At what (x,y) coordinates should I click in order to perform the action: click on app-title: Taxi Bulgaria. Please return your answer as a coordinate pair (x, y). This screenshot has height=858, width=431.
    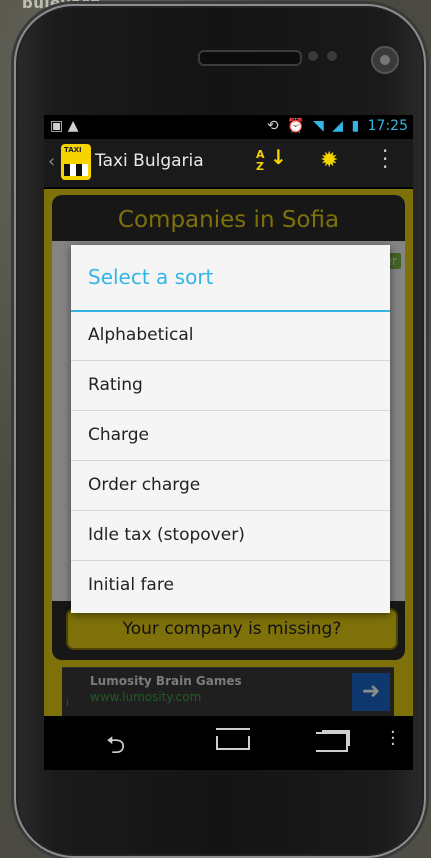
    Looking at the image, I should click on (149, 161).